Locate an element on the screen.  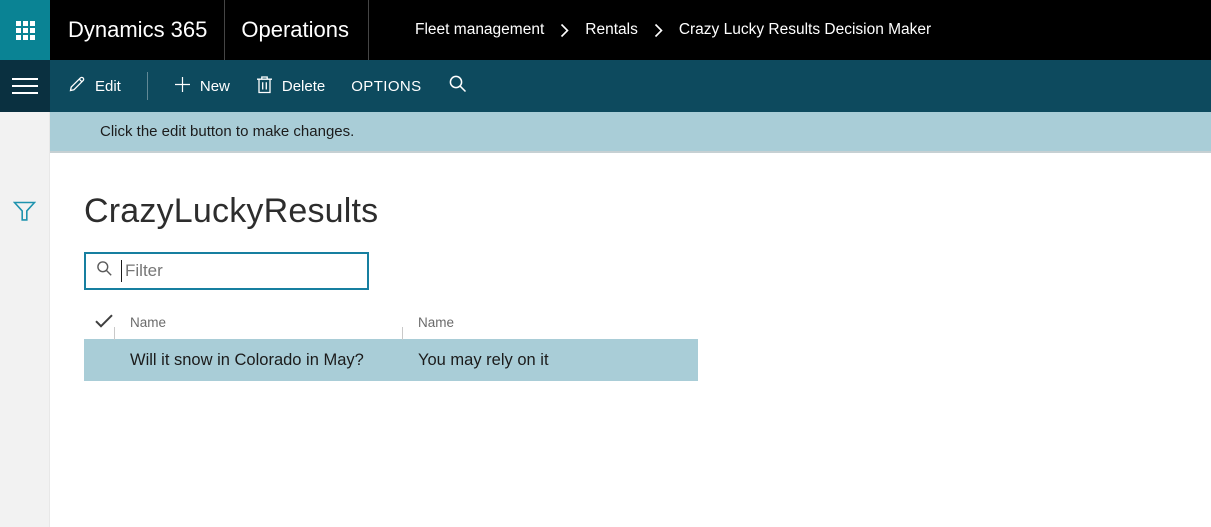
filter-pane-button is located at coordinates (24, 213).